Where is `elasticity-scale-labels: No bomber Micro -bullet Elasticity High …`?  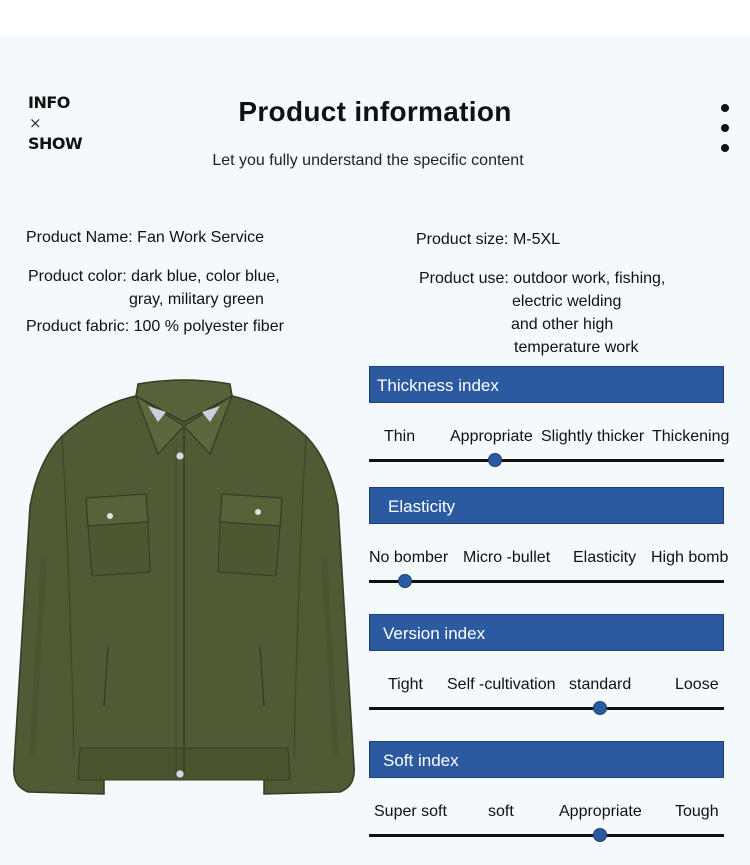
elasticity-scale-labels: No bomber Micro -bullet Elasticity High … is located at coordinates (549, 560).